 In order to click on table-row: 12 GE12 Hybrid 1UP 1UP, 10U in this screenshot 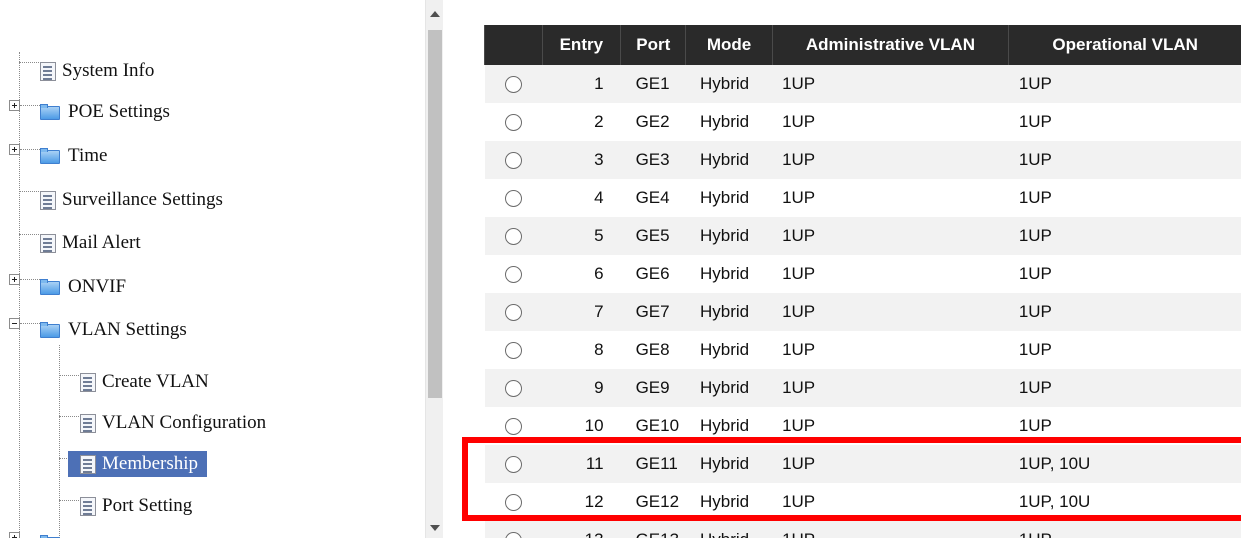, I will do `click(862, 502)`.